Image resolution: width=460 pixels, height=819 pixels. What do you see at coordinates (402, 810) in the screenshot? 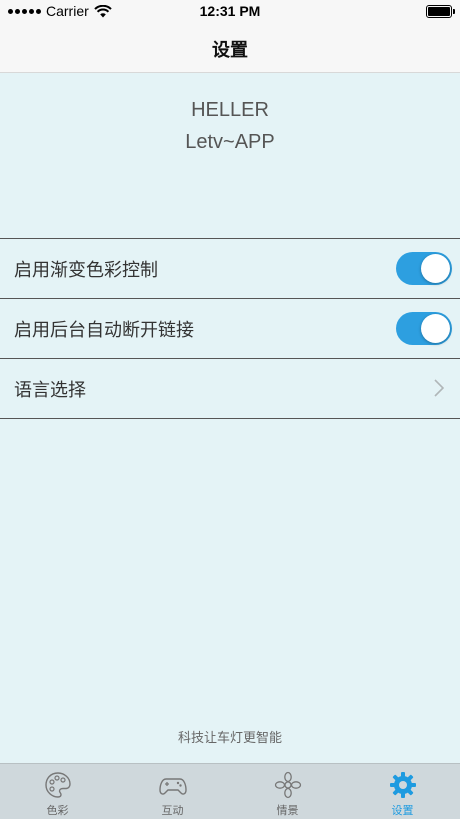
I see `tab-label: 设置` at bounding box center [402, 810].